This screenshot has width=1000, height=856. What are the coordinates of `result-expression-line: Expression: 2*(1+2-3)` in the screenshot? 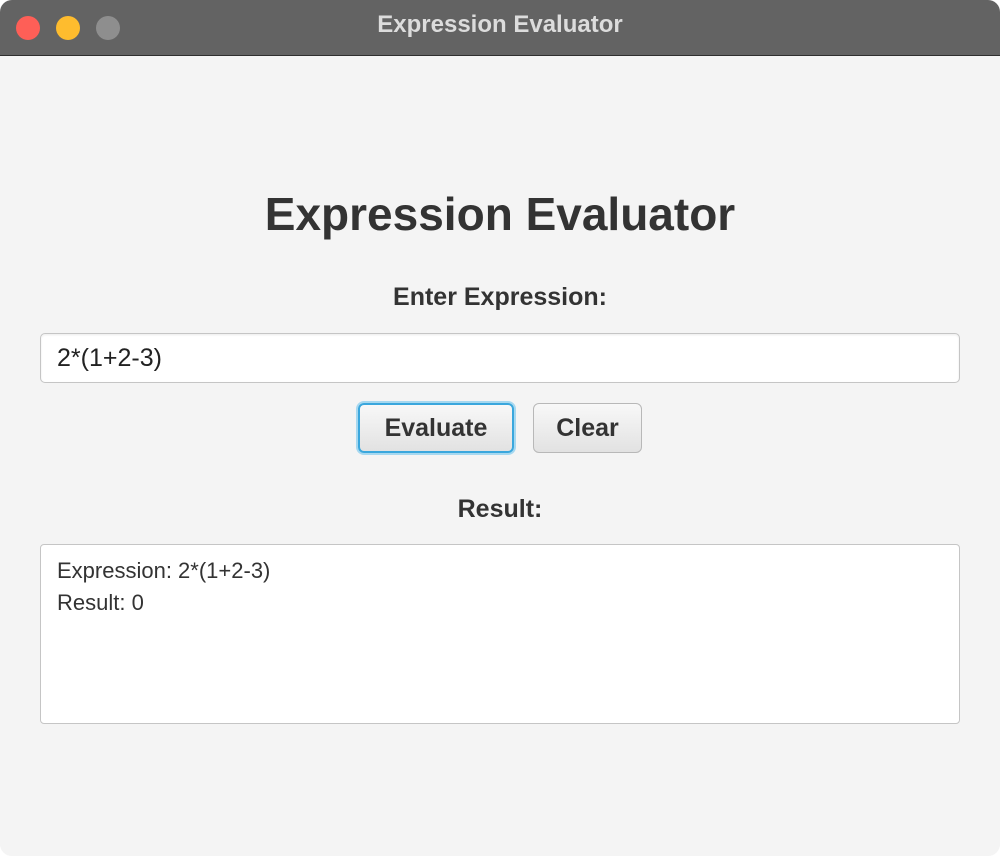 It's located at (164, 570).